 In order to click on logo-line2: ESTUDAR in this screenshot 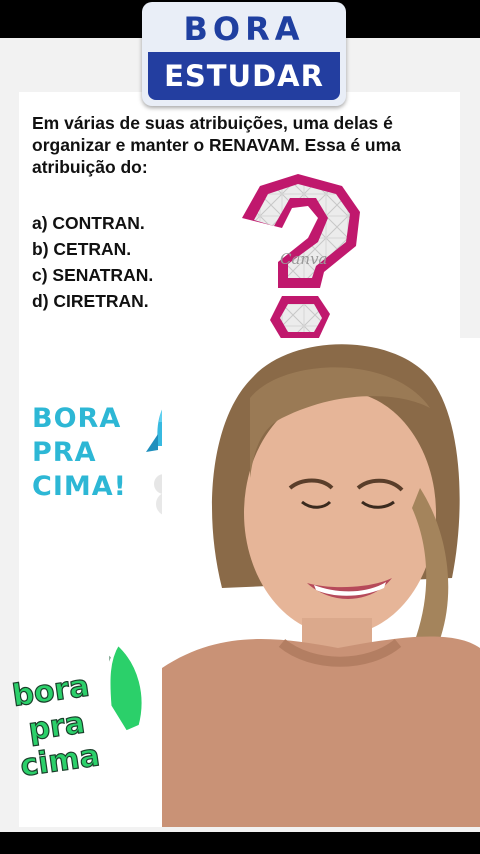, I will do `click(244, 76)`.